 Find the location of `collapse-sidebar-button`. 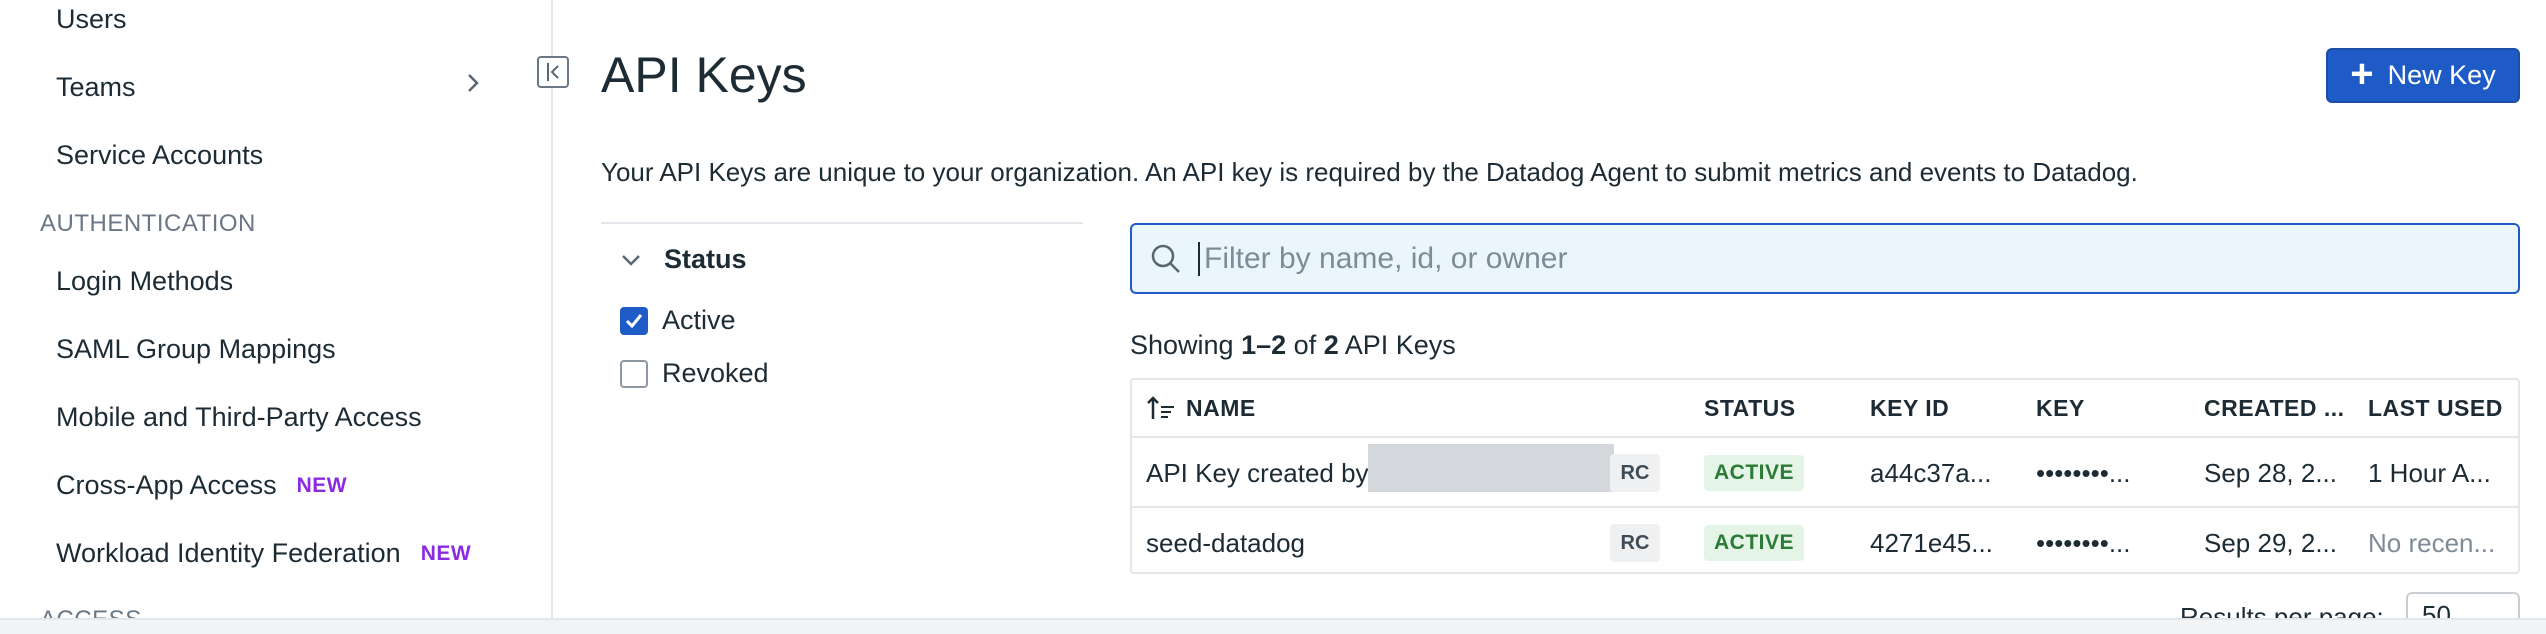

collapse-sidebar-button is located at coordinates (553, 72).